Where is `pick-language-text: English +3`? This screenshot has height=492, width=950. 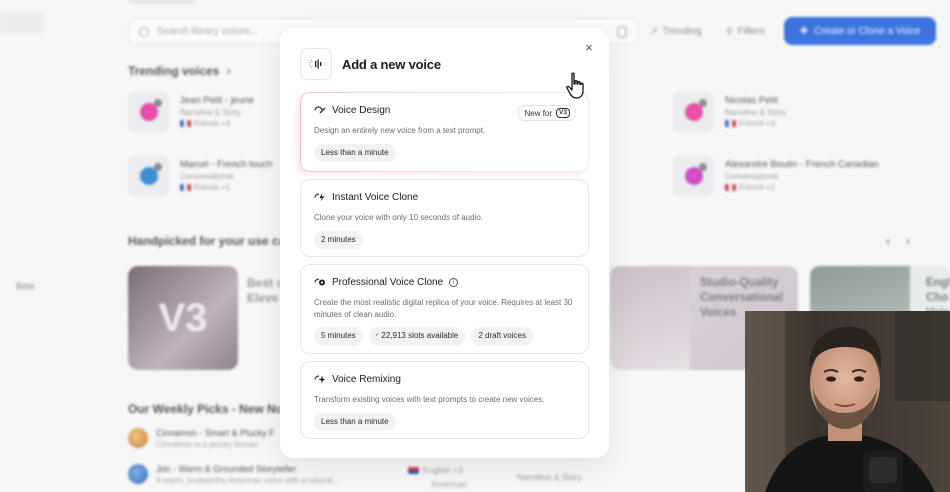 pick-language-text: English +3 is located at coordinates (443, 470).